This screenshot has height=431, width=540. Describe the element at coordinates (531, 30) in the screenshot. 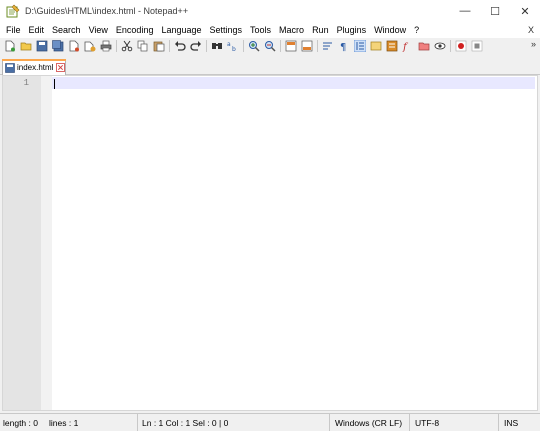

I see `close-document-button: X` at that location.